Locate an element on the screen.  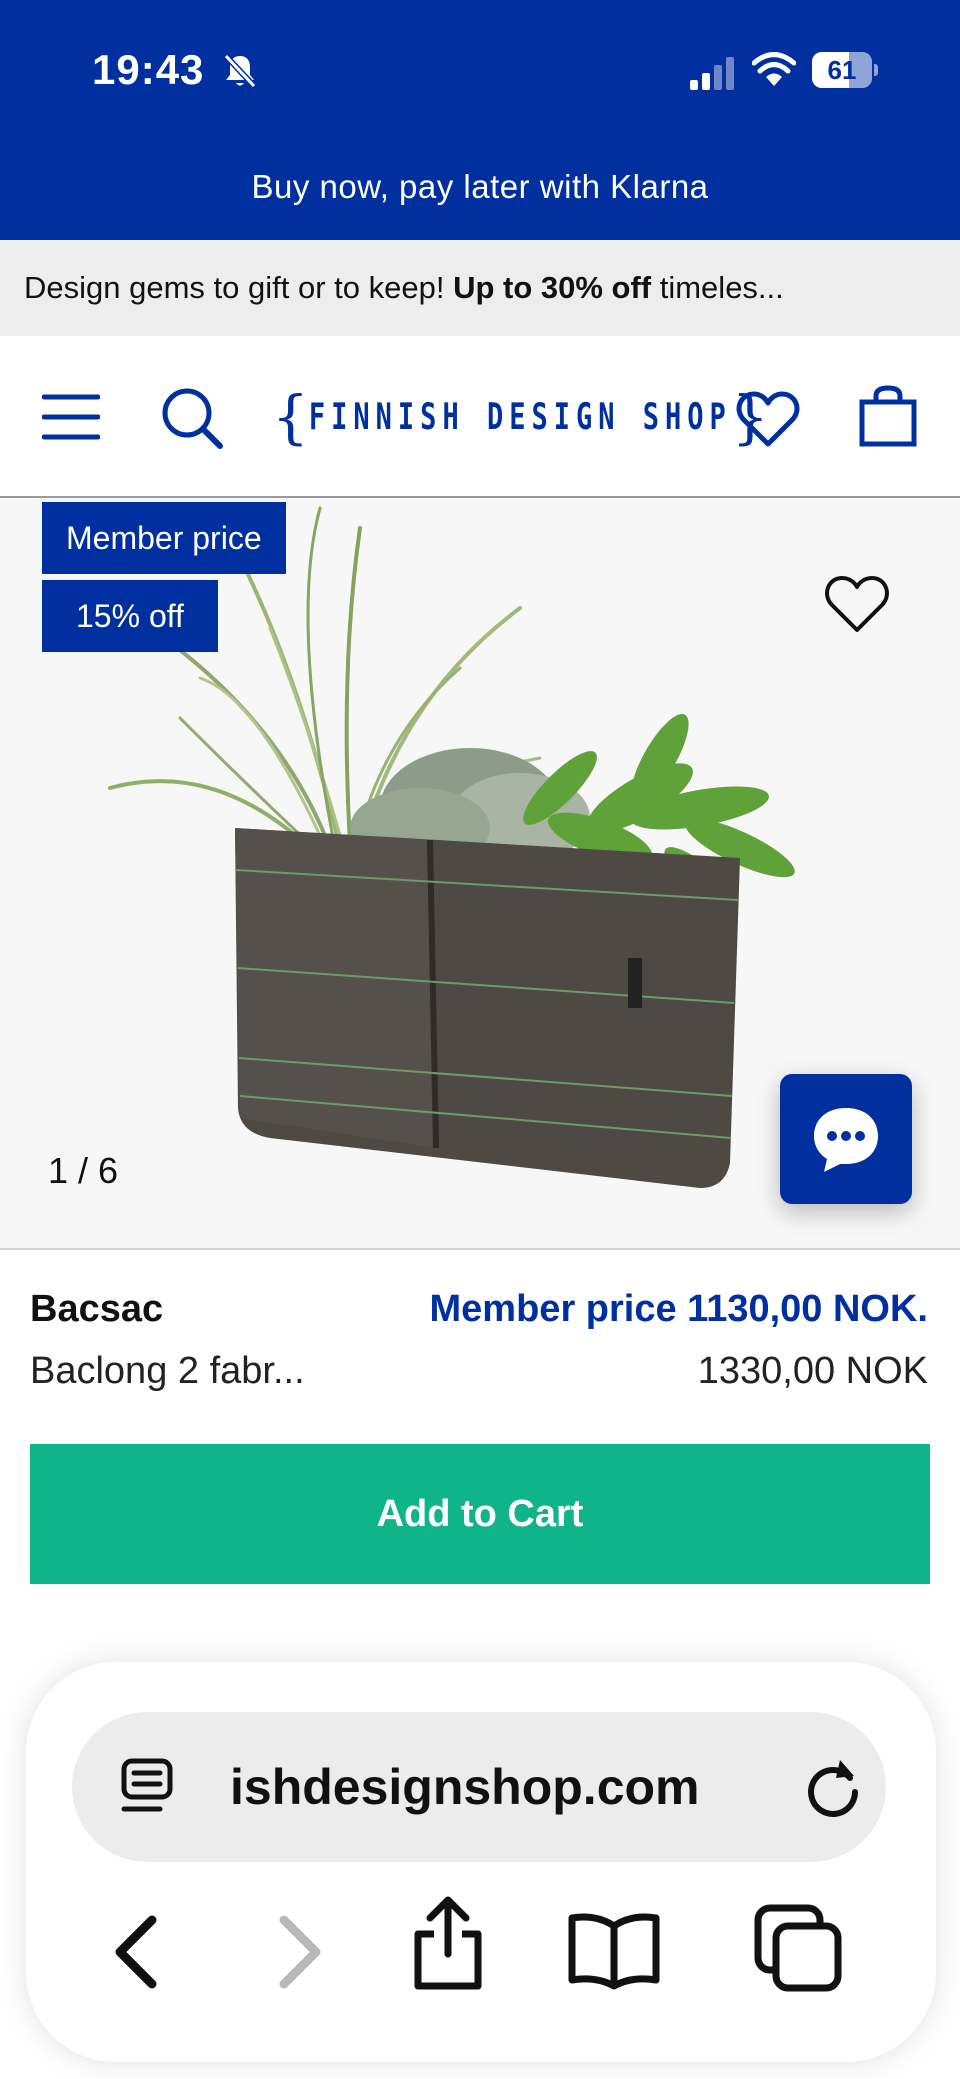
battery-percent: 61 is located at coordinates (842, 70).